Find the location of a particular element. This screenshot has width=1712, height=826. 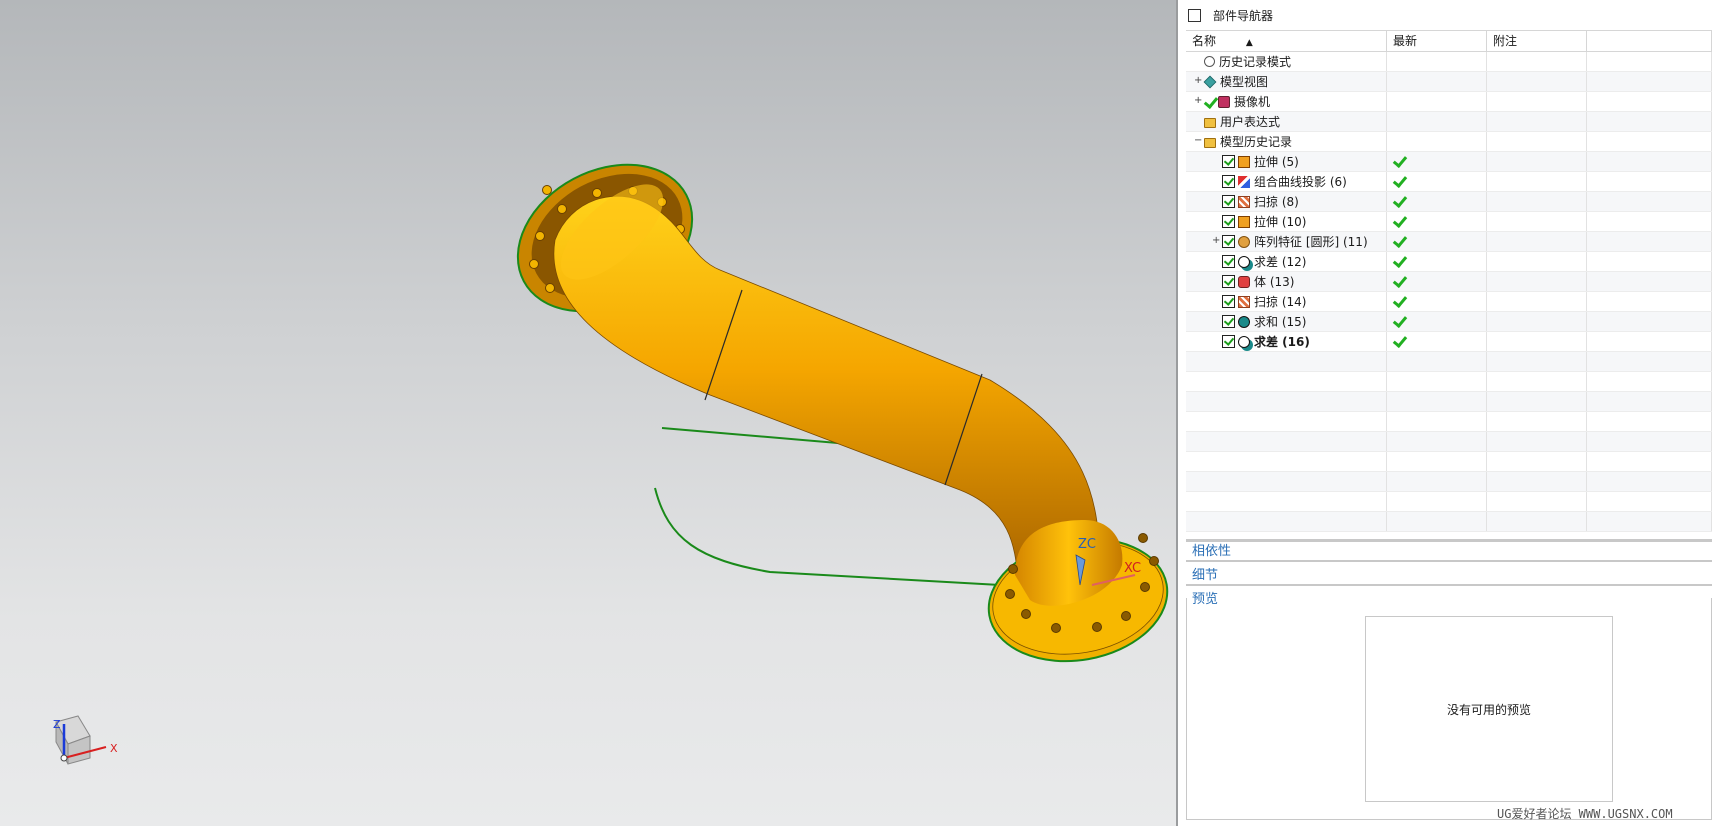

tree-row: 拉伸 (5) is located at coordinates (1449, 162).